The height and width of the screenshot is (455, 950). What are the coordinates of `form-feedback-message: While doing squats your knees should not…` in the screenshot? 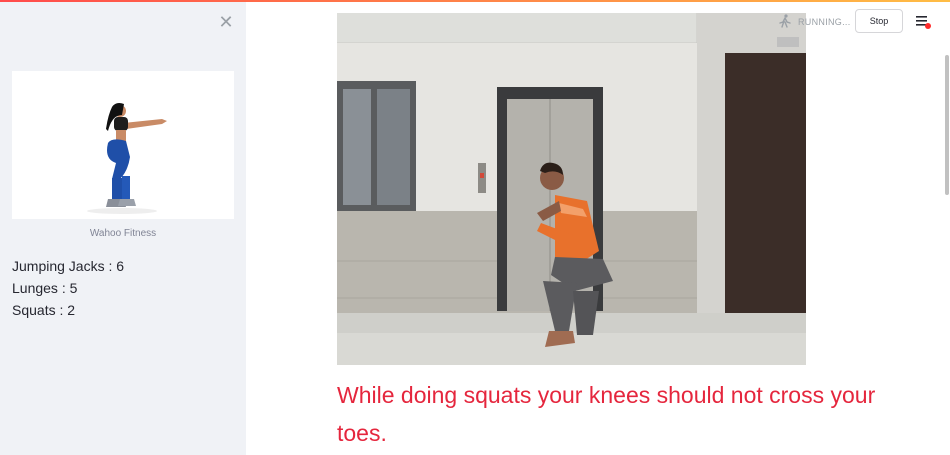 It's located at (606, 414).